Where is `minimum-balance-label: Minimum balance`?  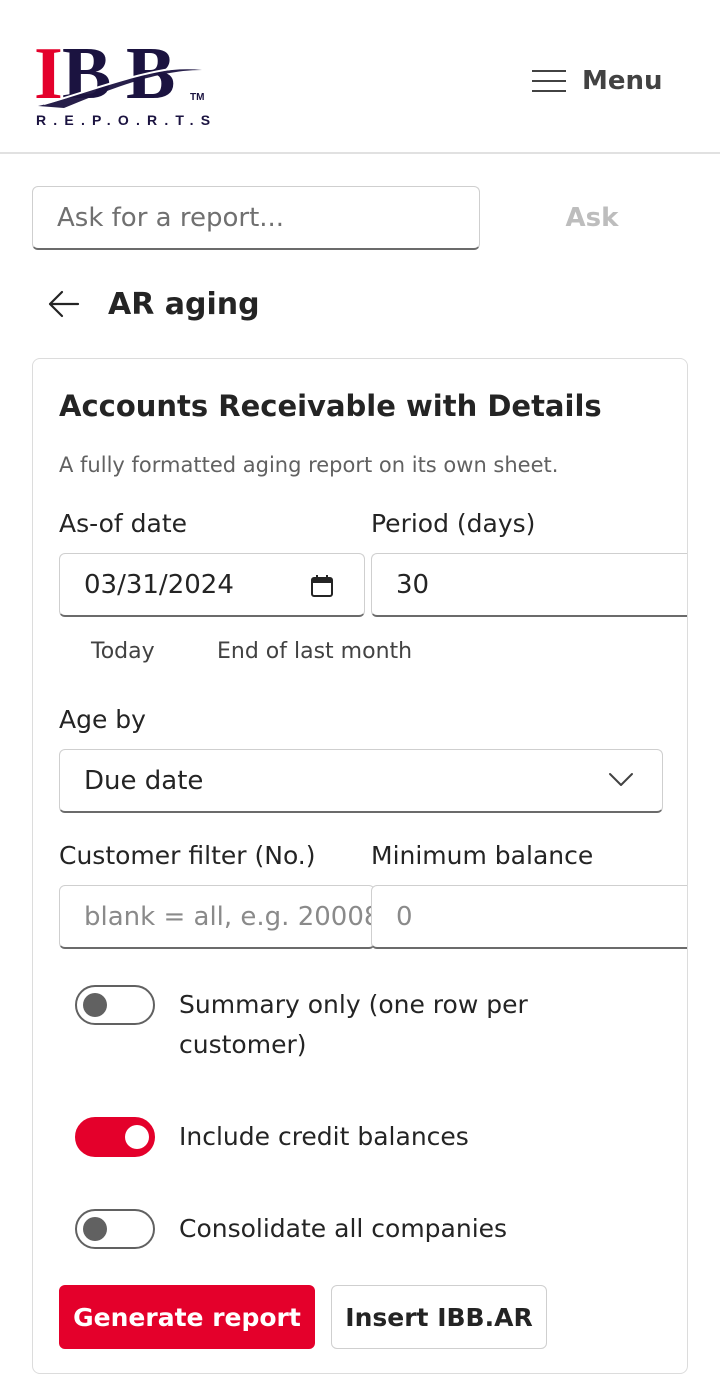 minimum-balance-label: Minimum balance is located at coordinates (482, 855).